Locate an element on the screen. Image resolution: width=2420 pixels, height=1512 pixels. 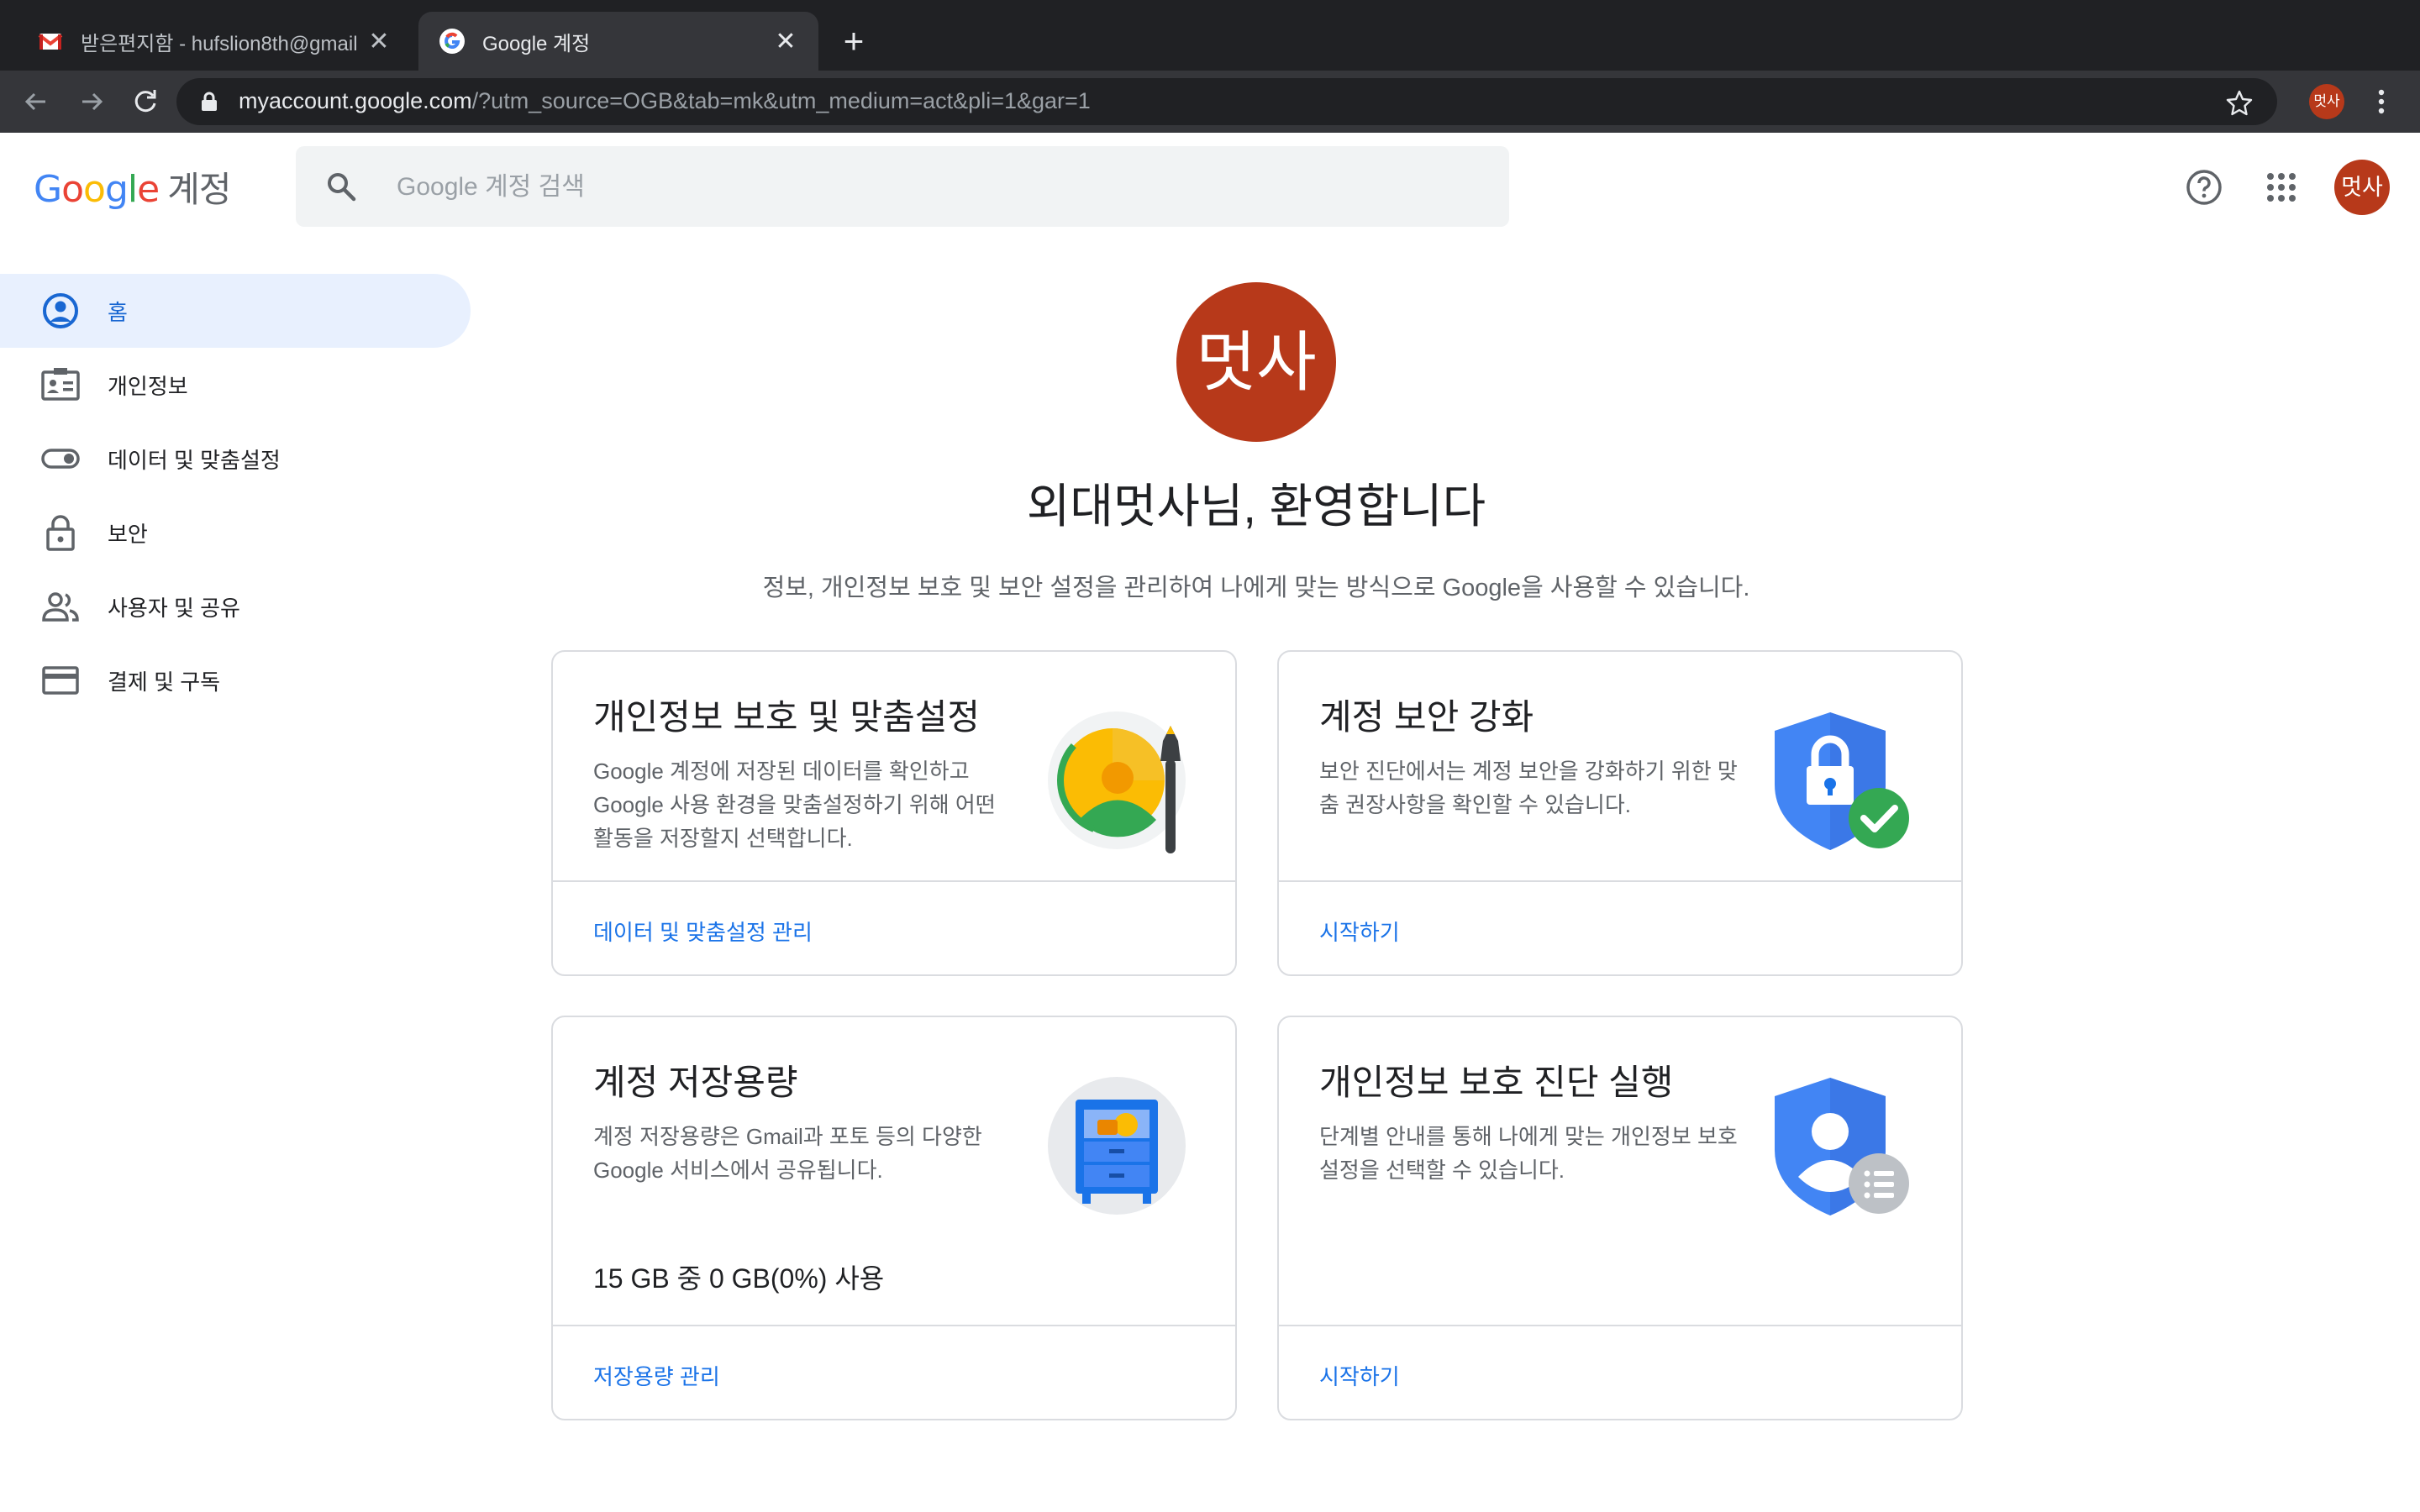
sidebar-item-label: 개인정보 is located at coordinates (148, 386).